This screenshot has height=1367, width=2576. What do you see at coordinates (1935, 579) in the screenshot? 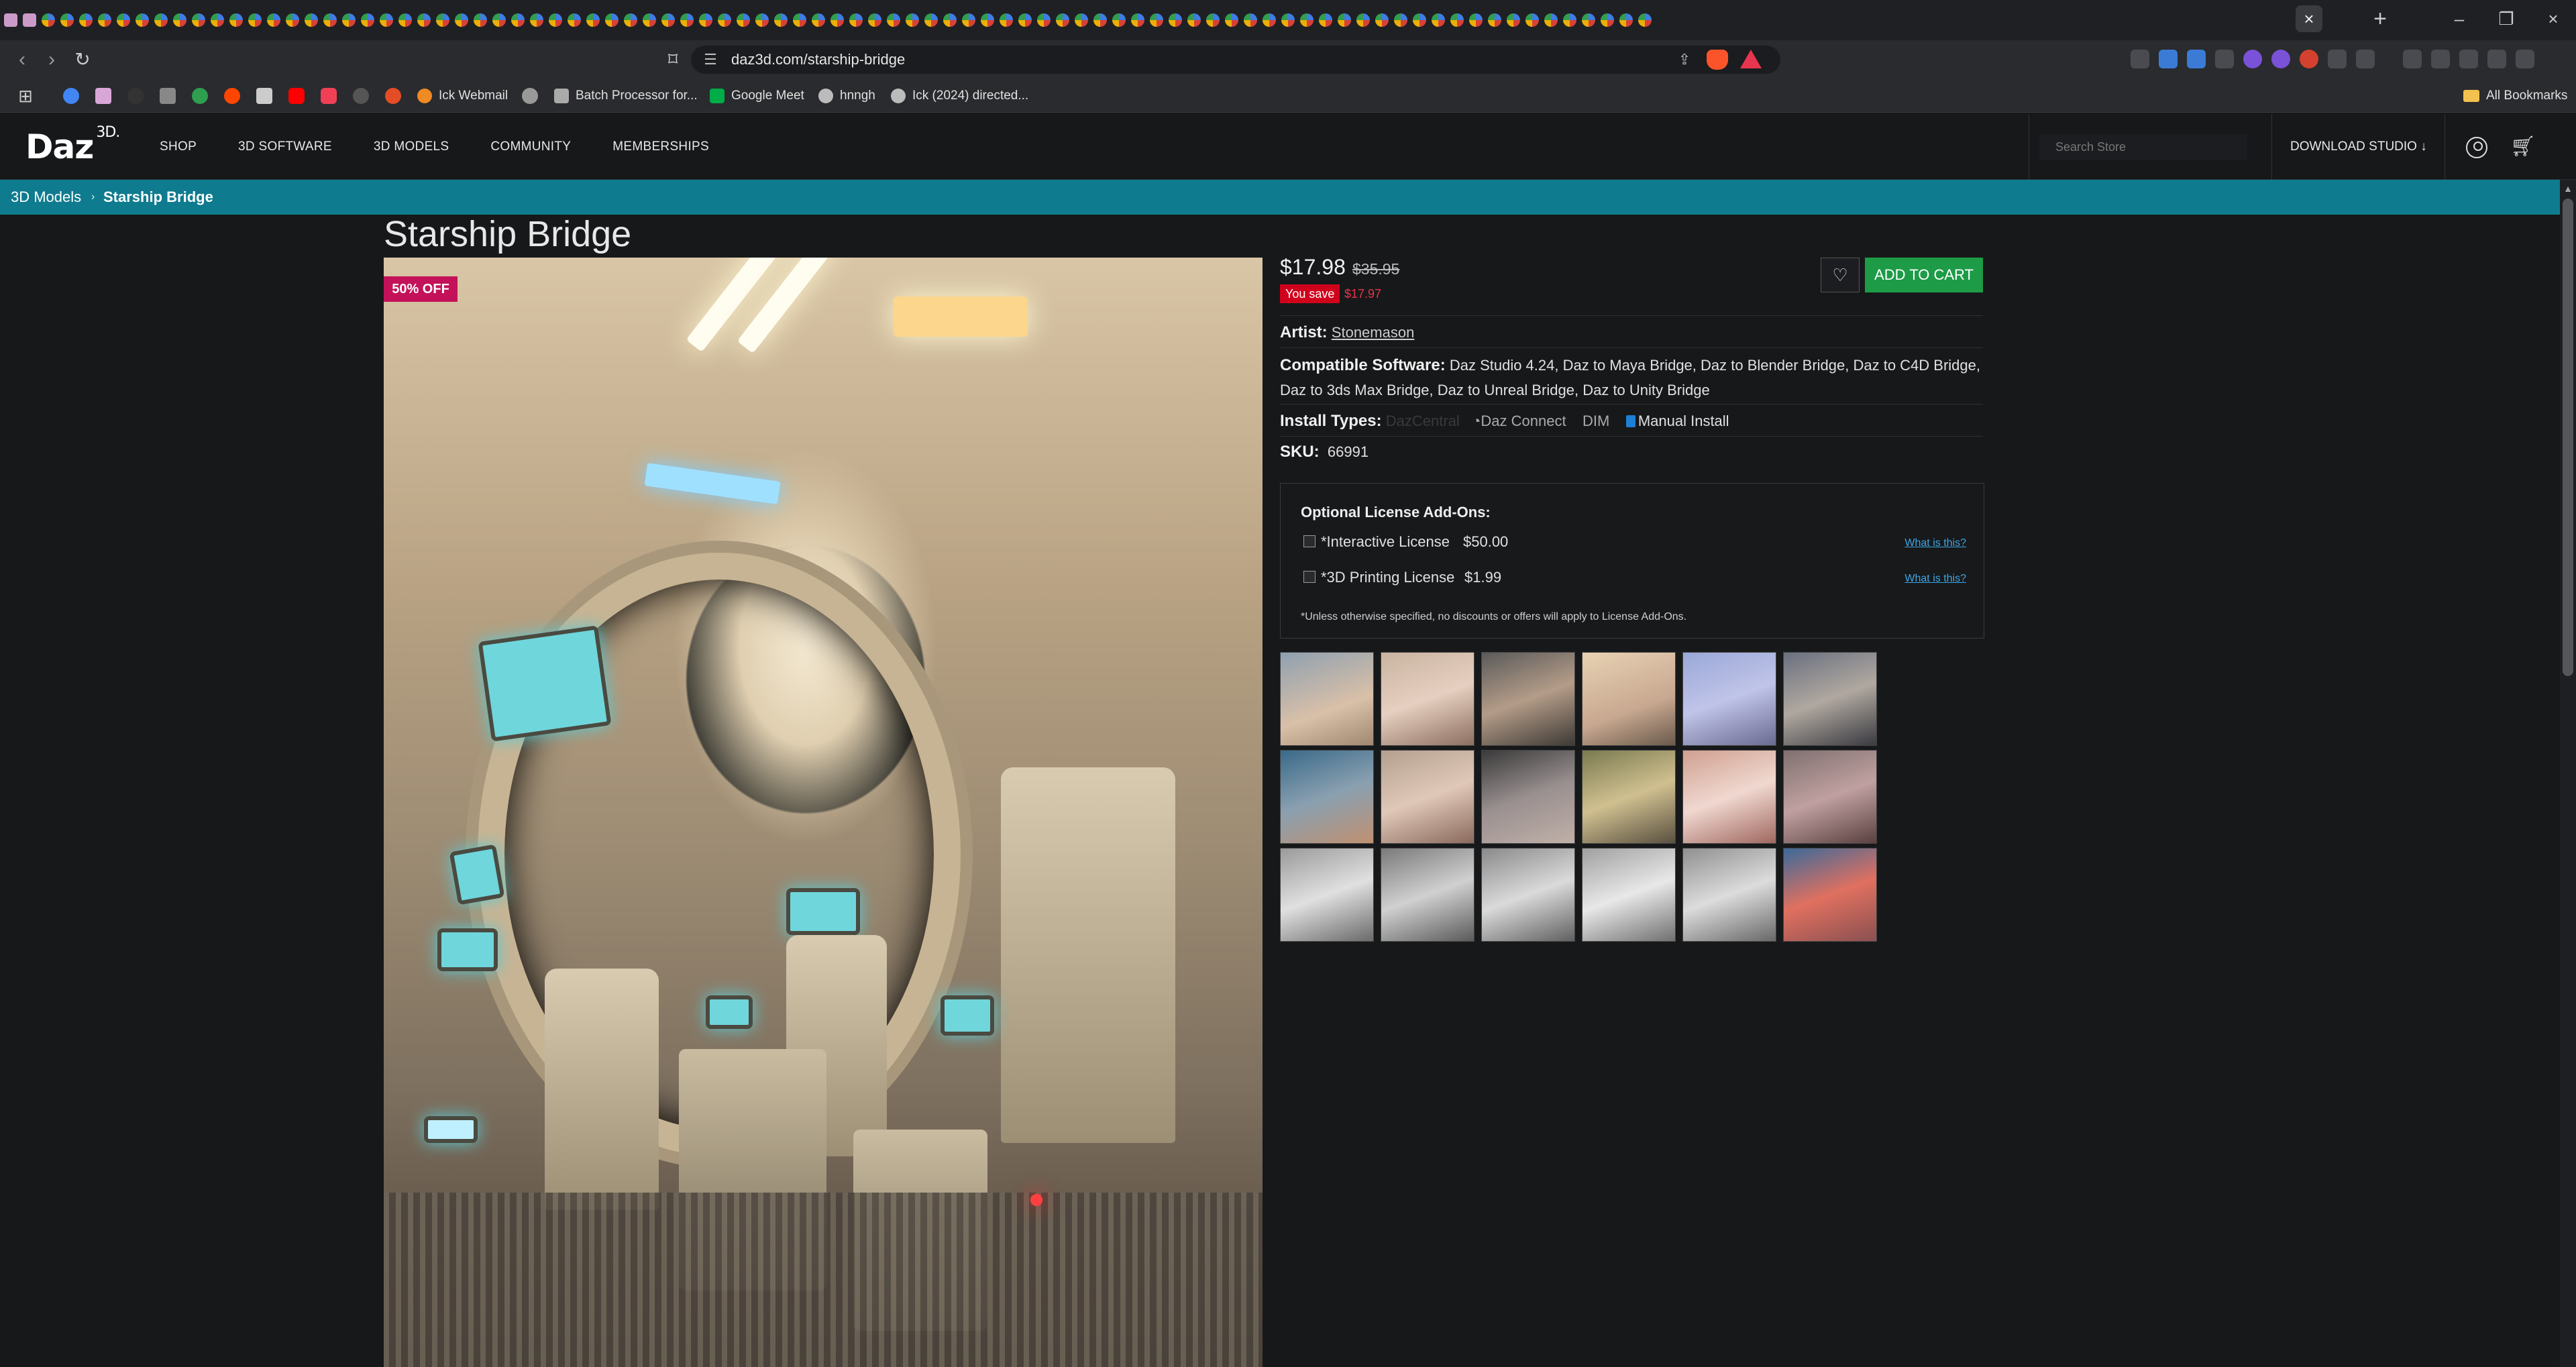
I see `printing-license-what-link: What is this?` at bounding box center [1935, 579].